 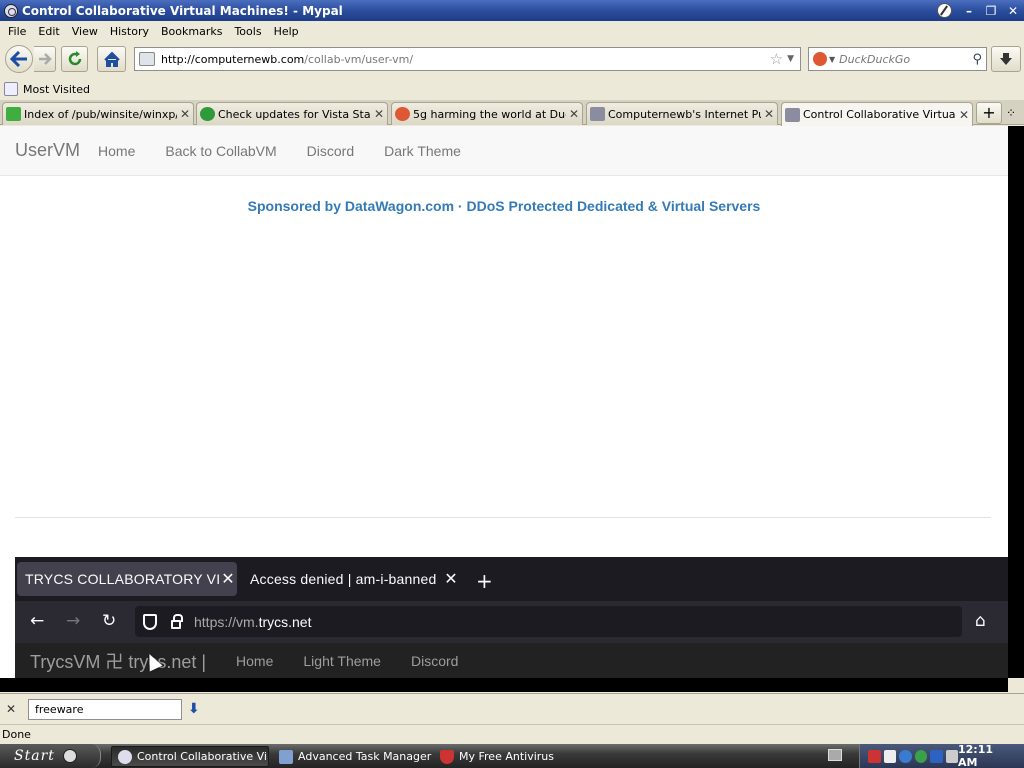 What do you see at coordinates (682, 113) in the screenshot?
I see `tab-computernewb: Computernewb's Internet Pu... ✕` at bounding box center [682, 113].